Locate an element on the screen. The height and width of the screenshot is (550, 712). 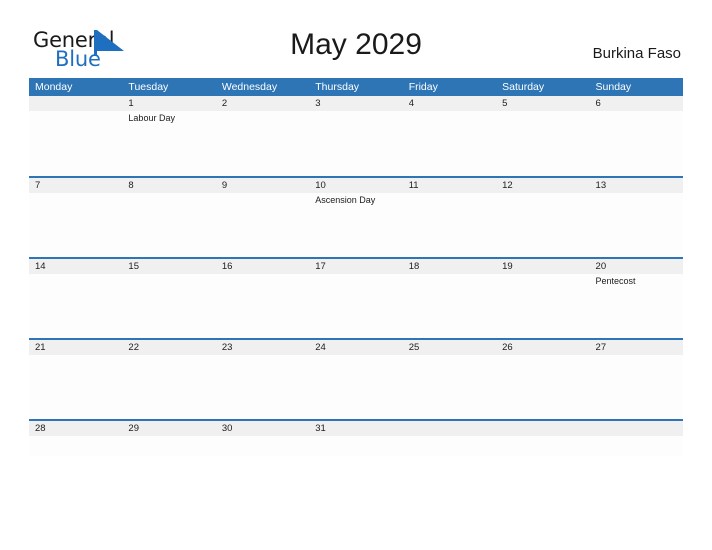
day-event: Ascension Day is located at coordinates (345, 200).